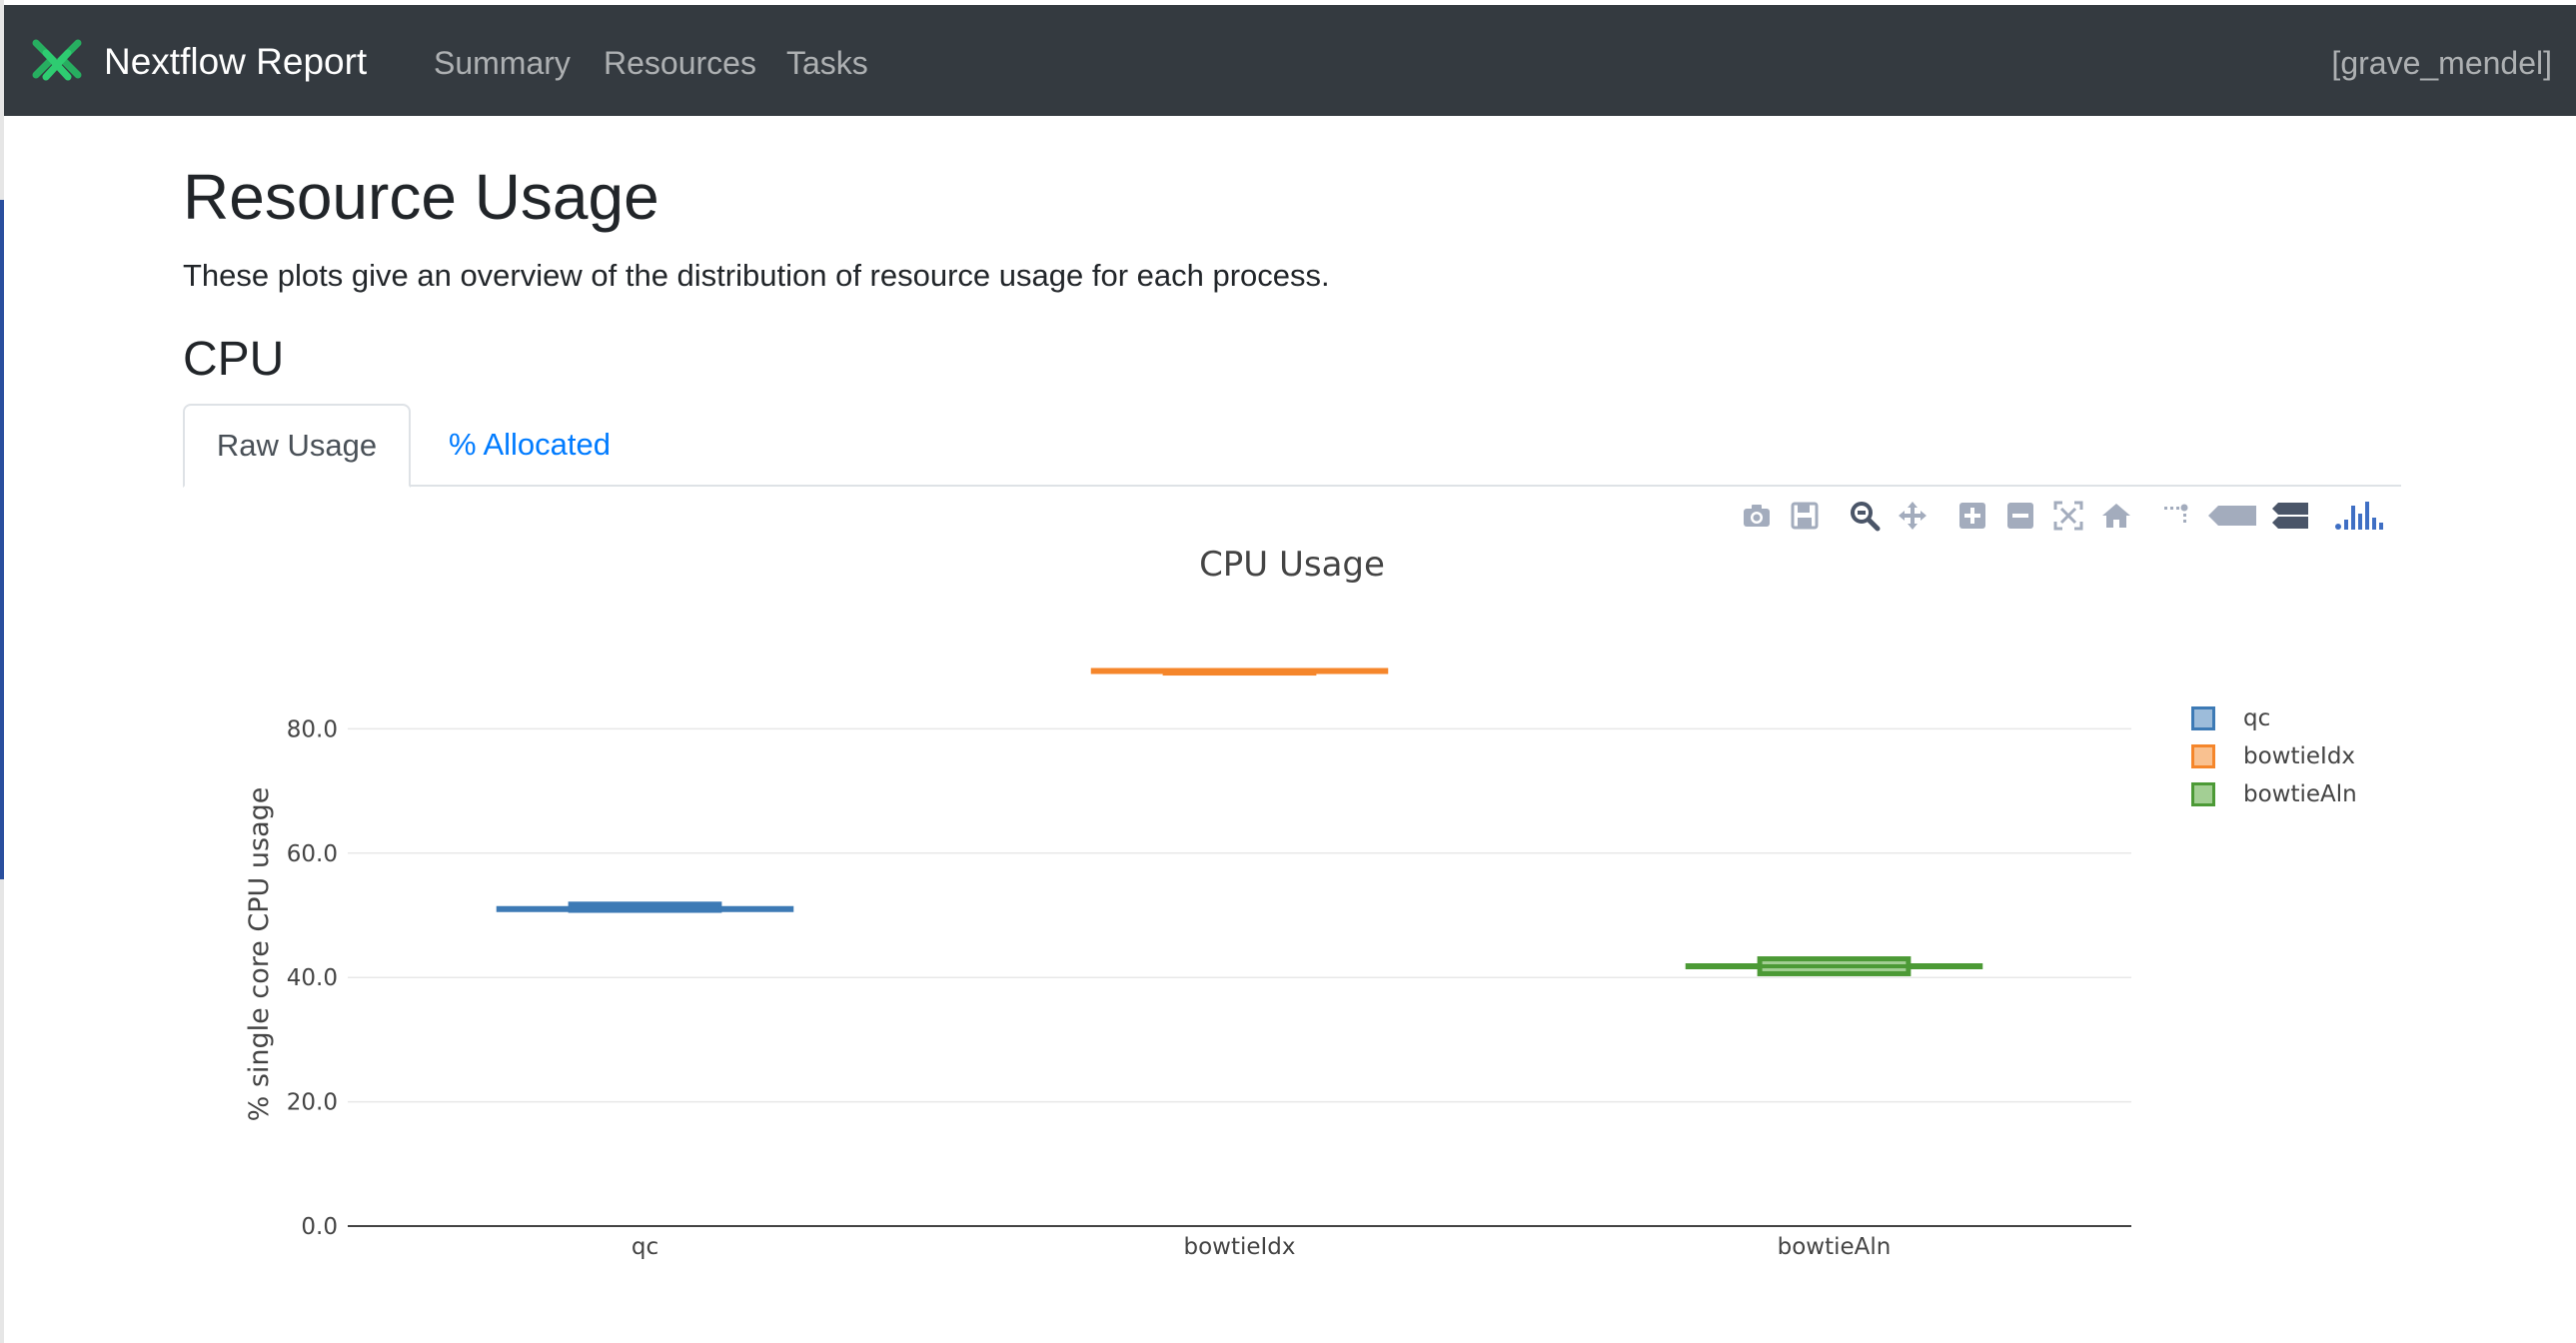 The image size is (2576, 1343). Describe the element at coordinates (2300, 794) in the screenshot. I see `legend-label-bowtiealn: bowtieAln` at that location.